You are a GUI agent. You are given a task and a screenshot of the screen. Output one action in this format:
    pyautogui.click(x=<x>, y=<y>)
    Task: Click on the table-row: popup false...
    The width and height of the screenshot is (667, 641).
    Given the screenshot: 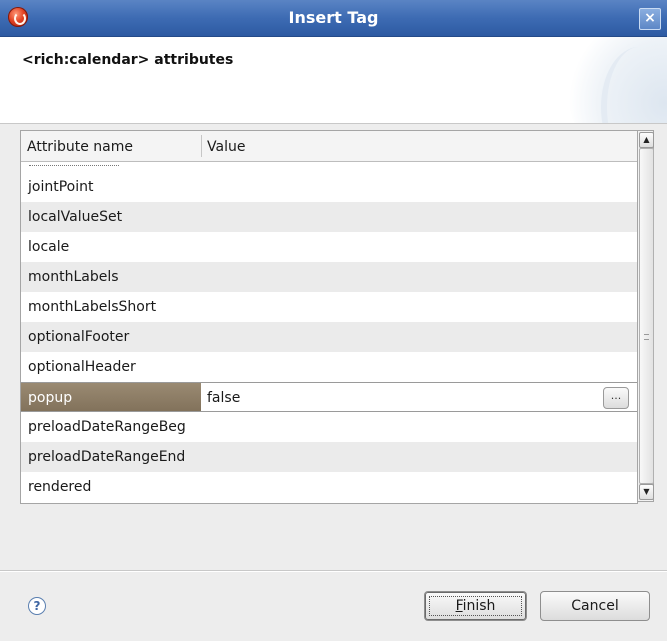 What is the action you would take?
    pyautogui.click(x=329, y=397)
    